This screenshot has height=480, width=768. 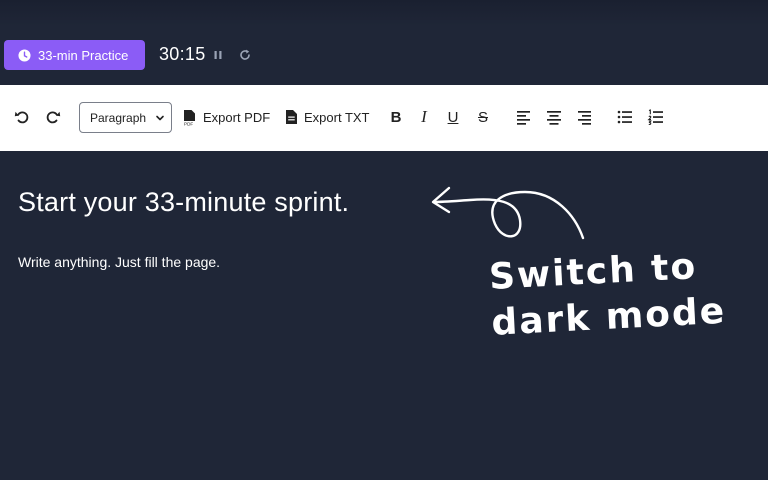 What do you see at coordinates (508, 213) in the screenshot?
I see `curly-arrow-icon` at bounding box center [508, 213].